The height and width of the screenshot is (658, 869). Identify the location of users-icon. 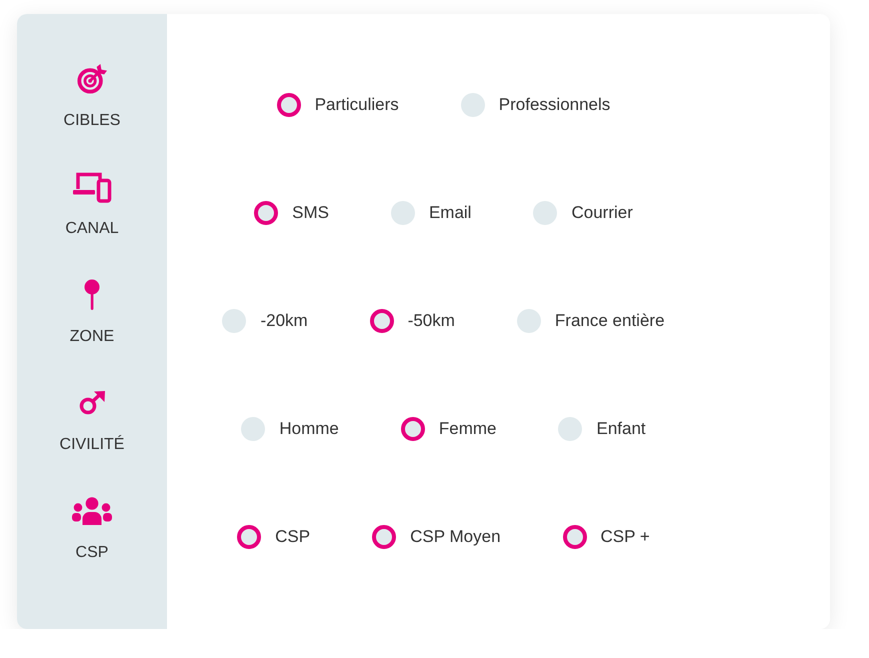
(92, 511).